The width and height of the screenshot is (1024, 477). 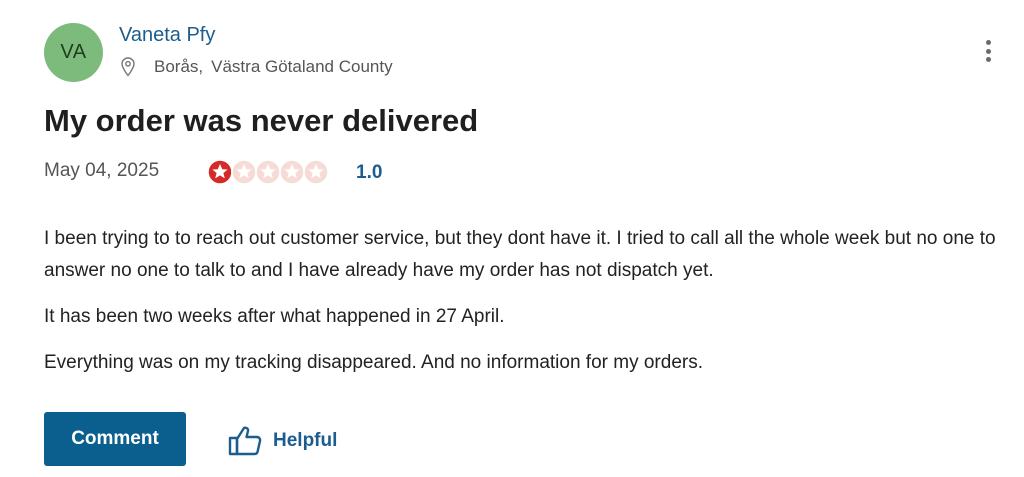 What do you see at coordinates (73, 52) in the screenshot?
I see `avatar: VA` at bounding box center [73, 52].